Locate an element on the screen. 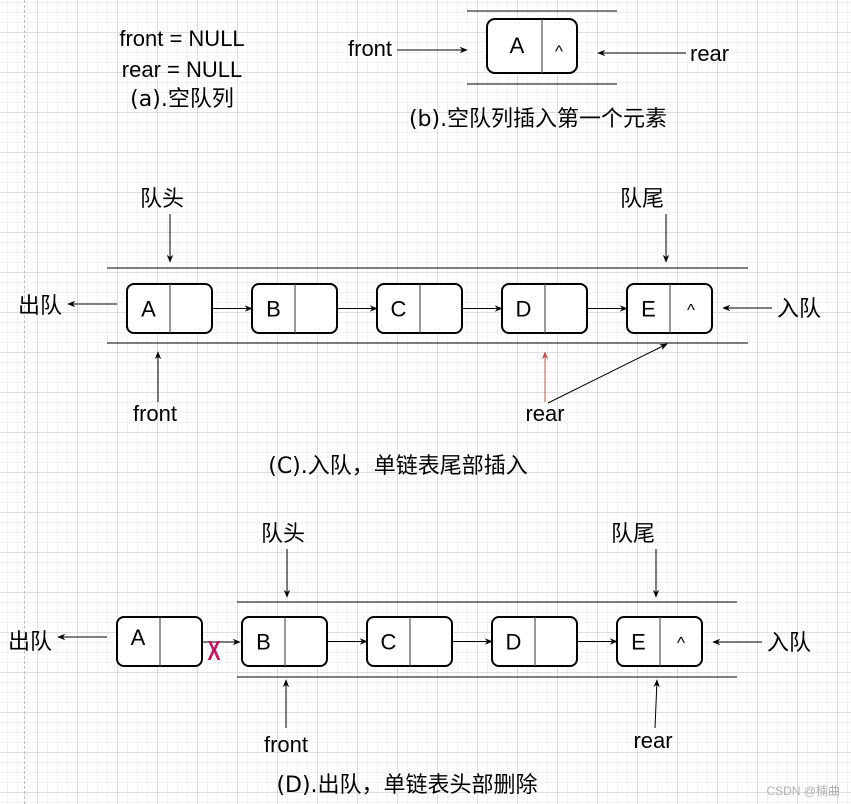 This screenshot has height=804, width=851. node-list: A B C D E ^ is located at coordinates (419, 308).